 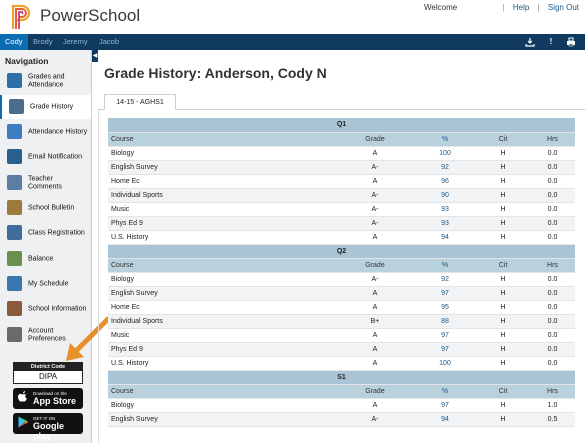 I want to click on sidebar-item-grades: Grades and Attendance, so click(x=45, y=81).